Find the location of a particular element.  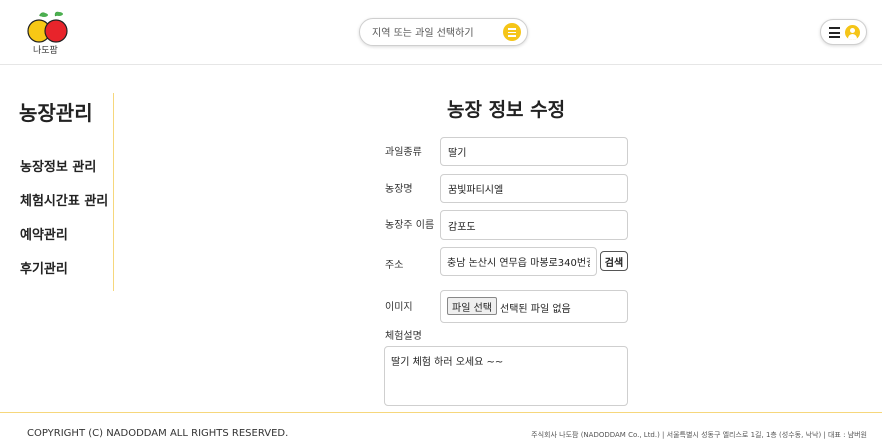

farm-name-label: 농장명 is located at coordinates (399, 189).